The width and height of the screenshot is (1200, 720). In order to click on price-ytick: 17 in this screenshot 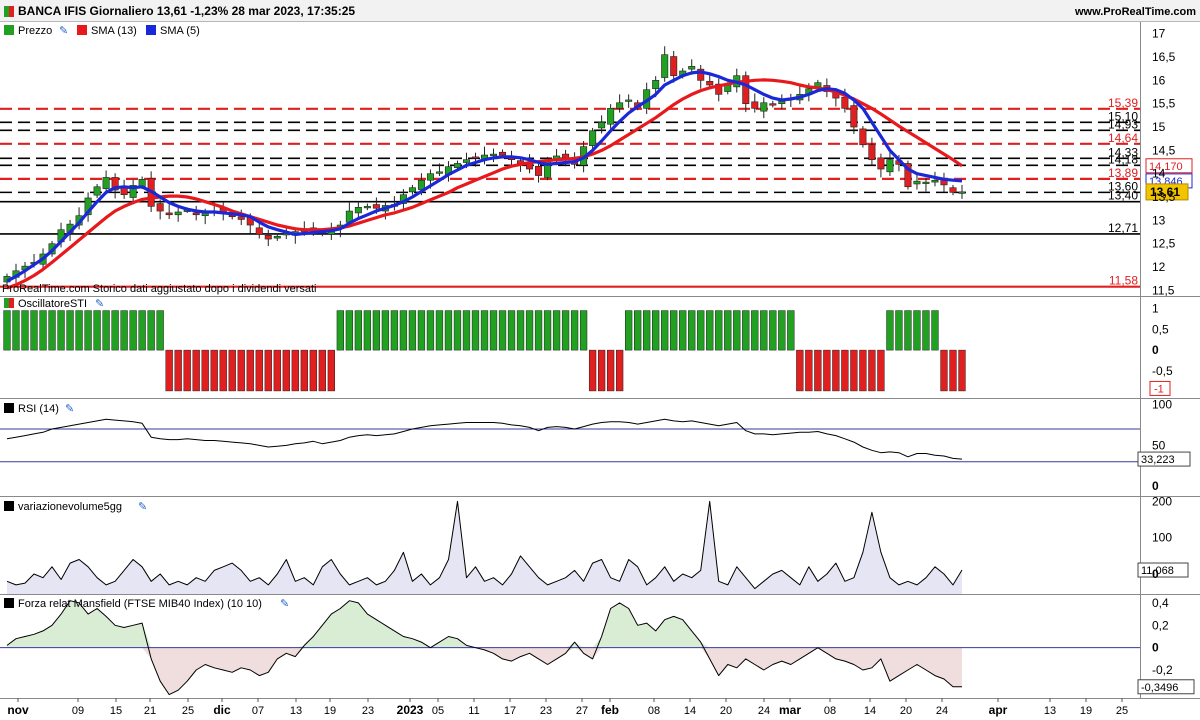, I will do `click(1159, 34)`.